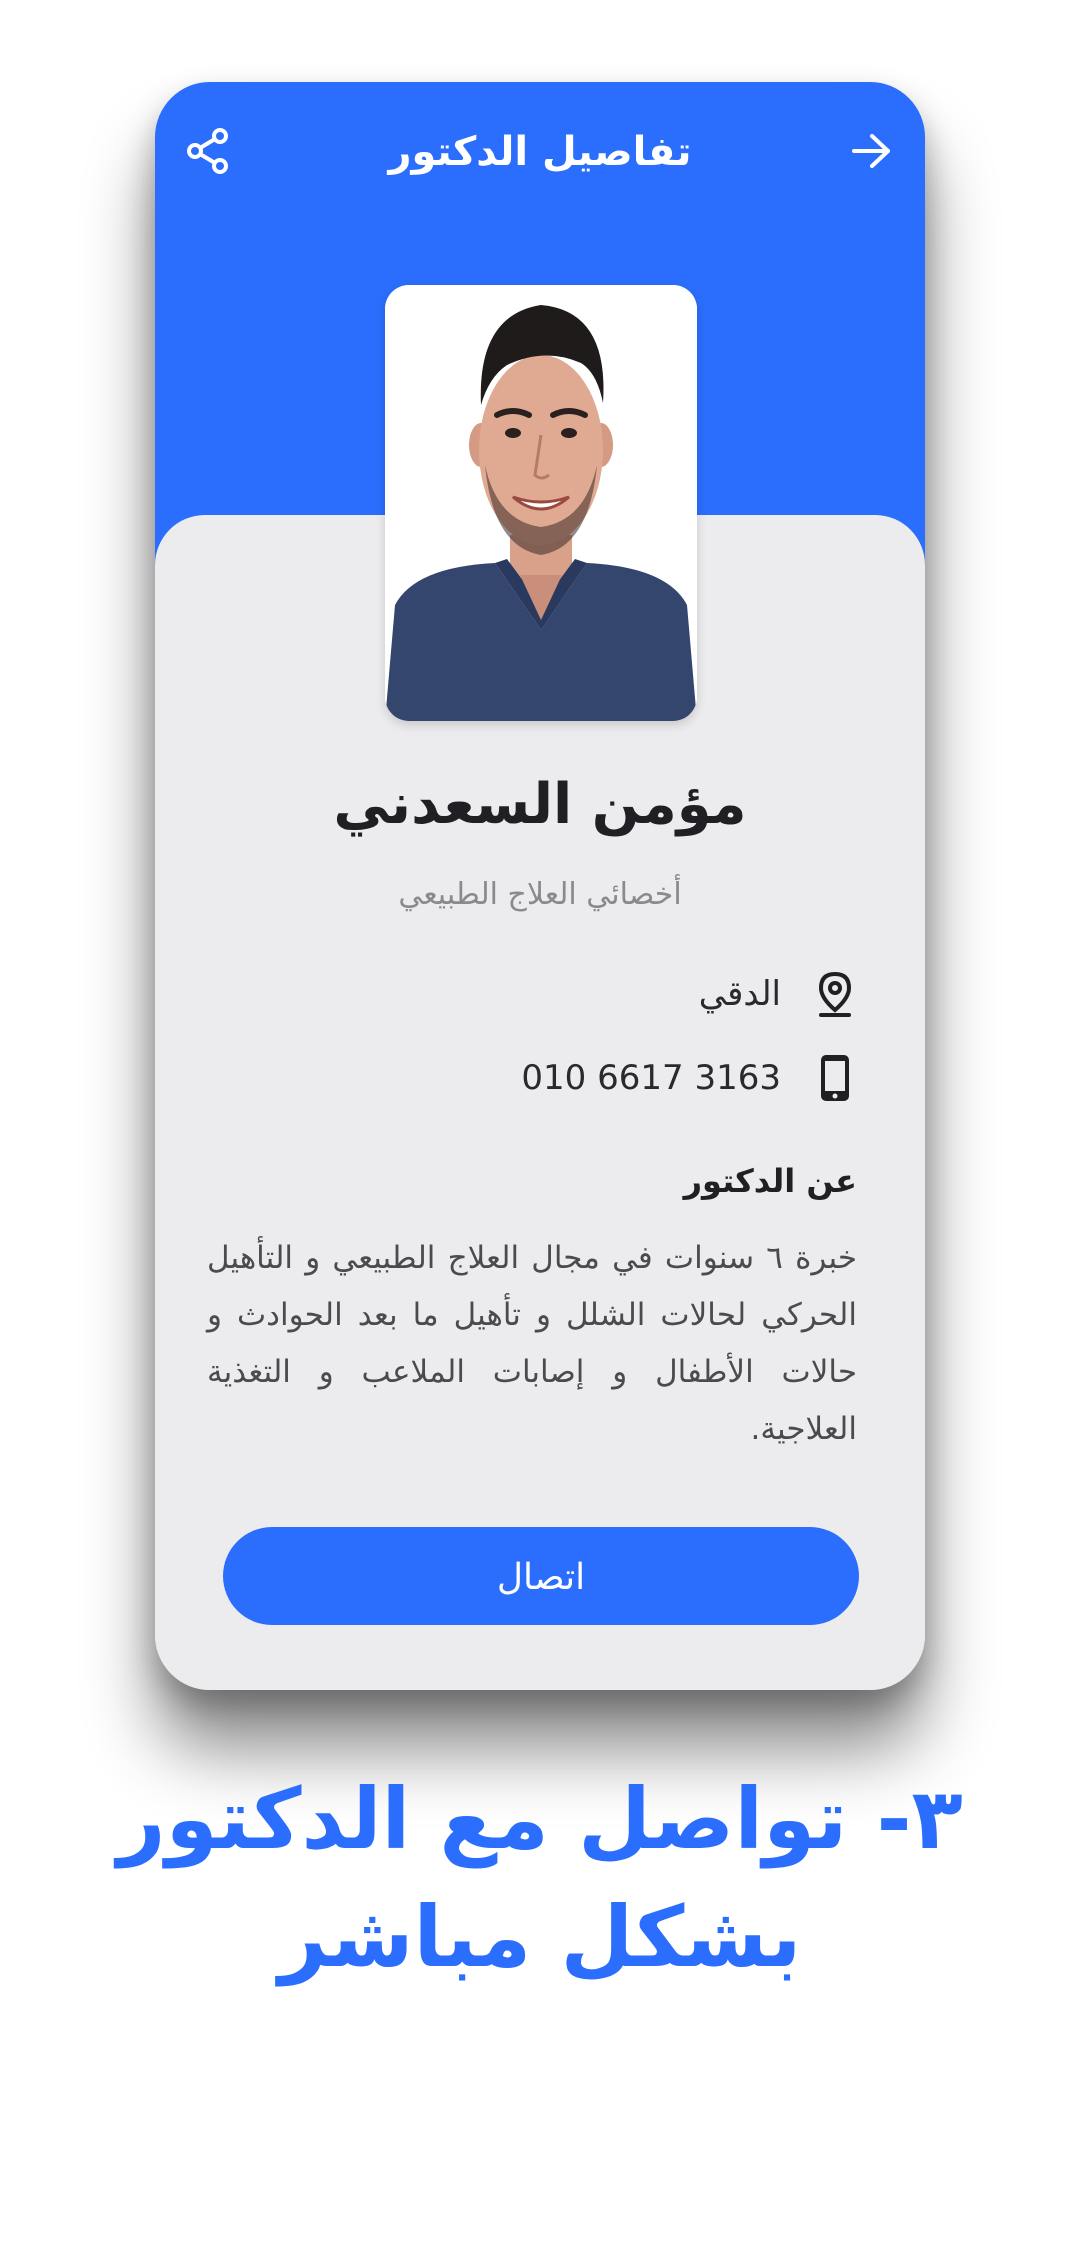  I want to click on location-text: الدقي, so click(739, 994).